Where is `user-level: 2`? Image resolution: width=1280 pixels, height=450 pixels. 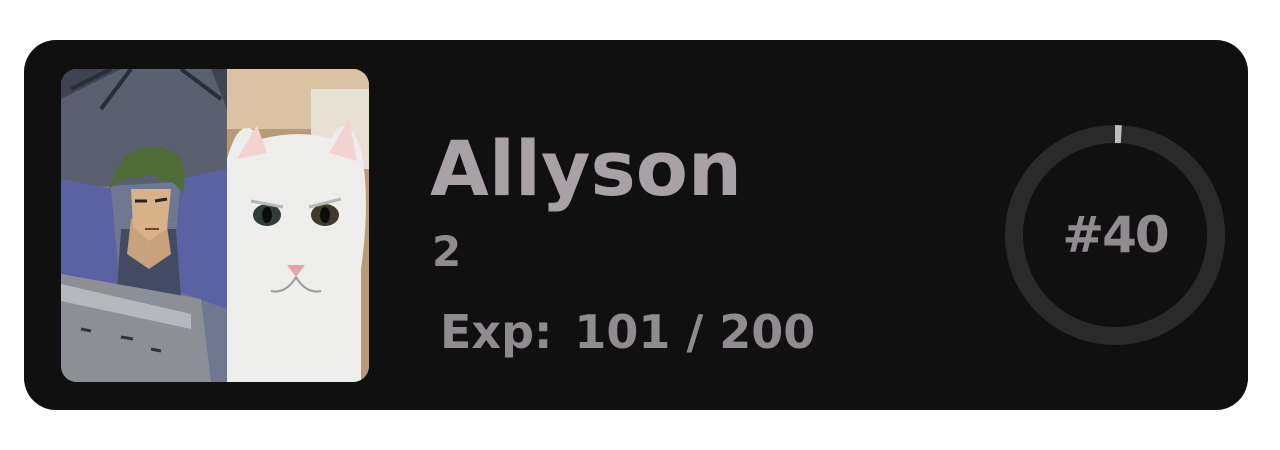
user-level: 2 is located at coordinates (447, 251).